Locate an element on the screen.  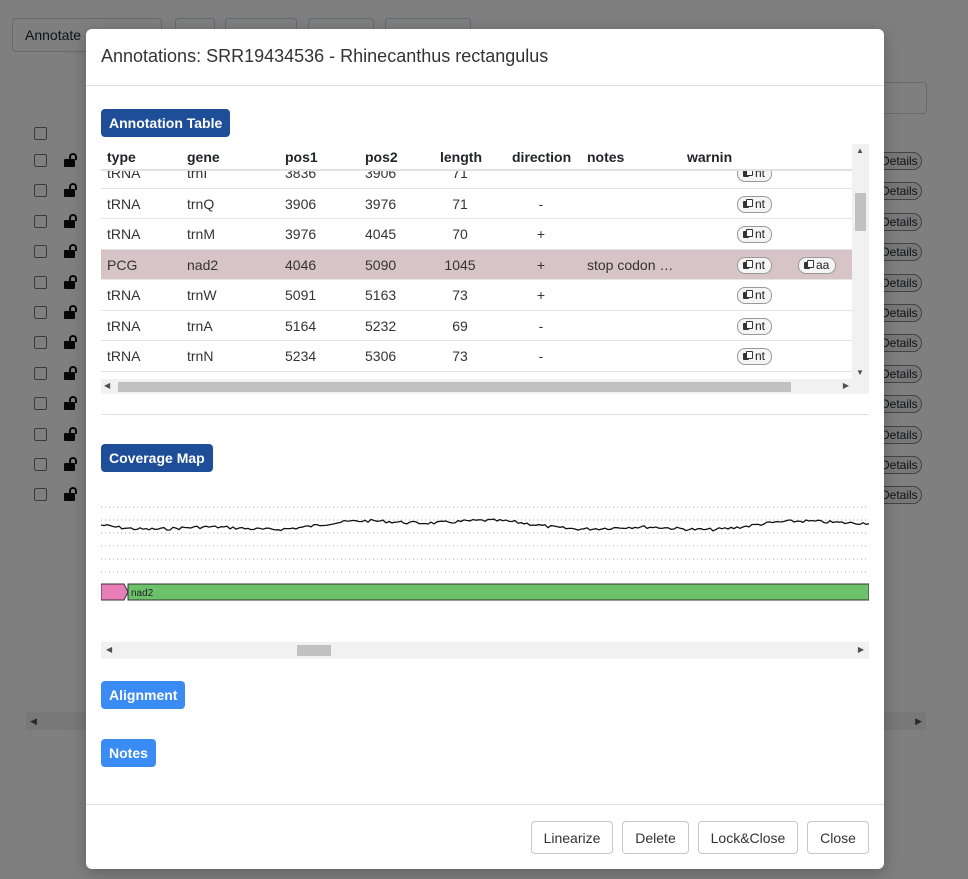
column-header-length: length is located at coordinates (461, 157).